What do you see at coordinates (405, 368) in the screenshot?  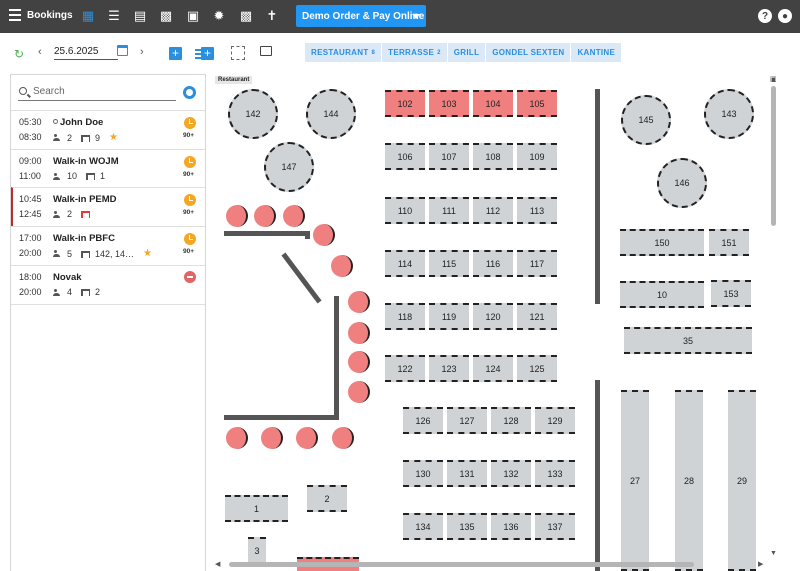 I see `table-122: 122` at bounding box center [405, 368].